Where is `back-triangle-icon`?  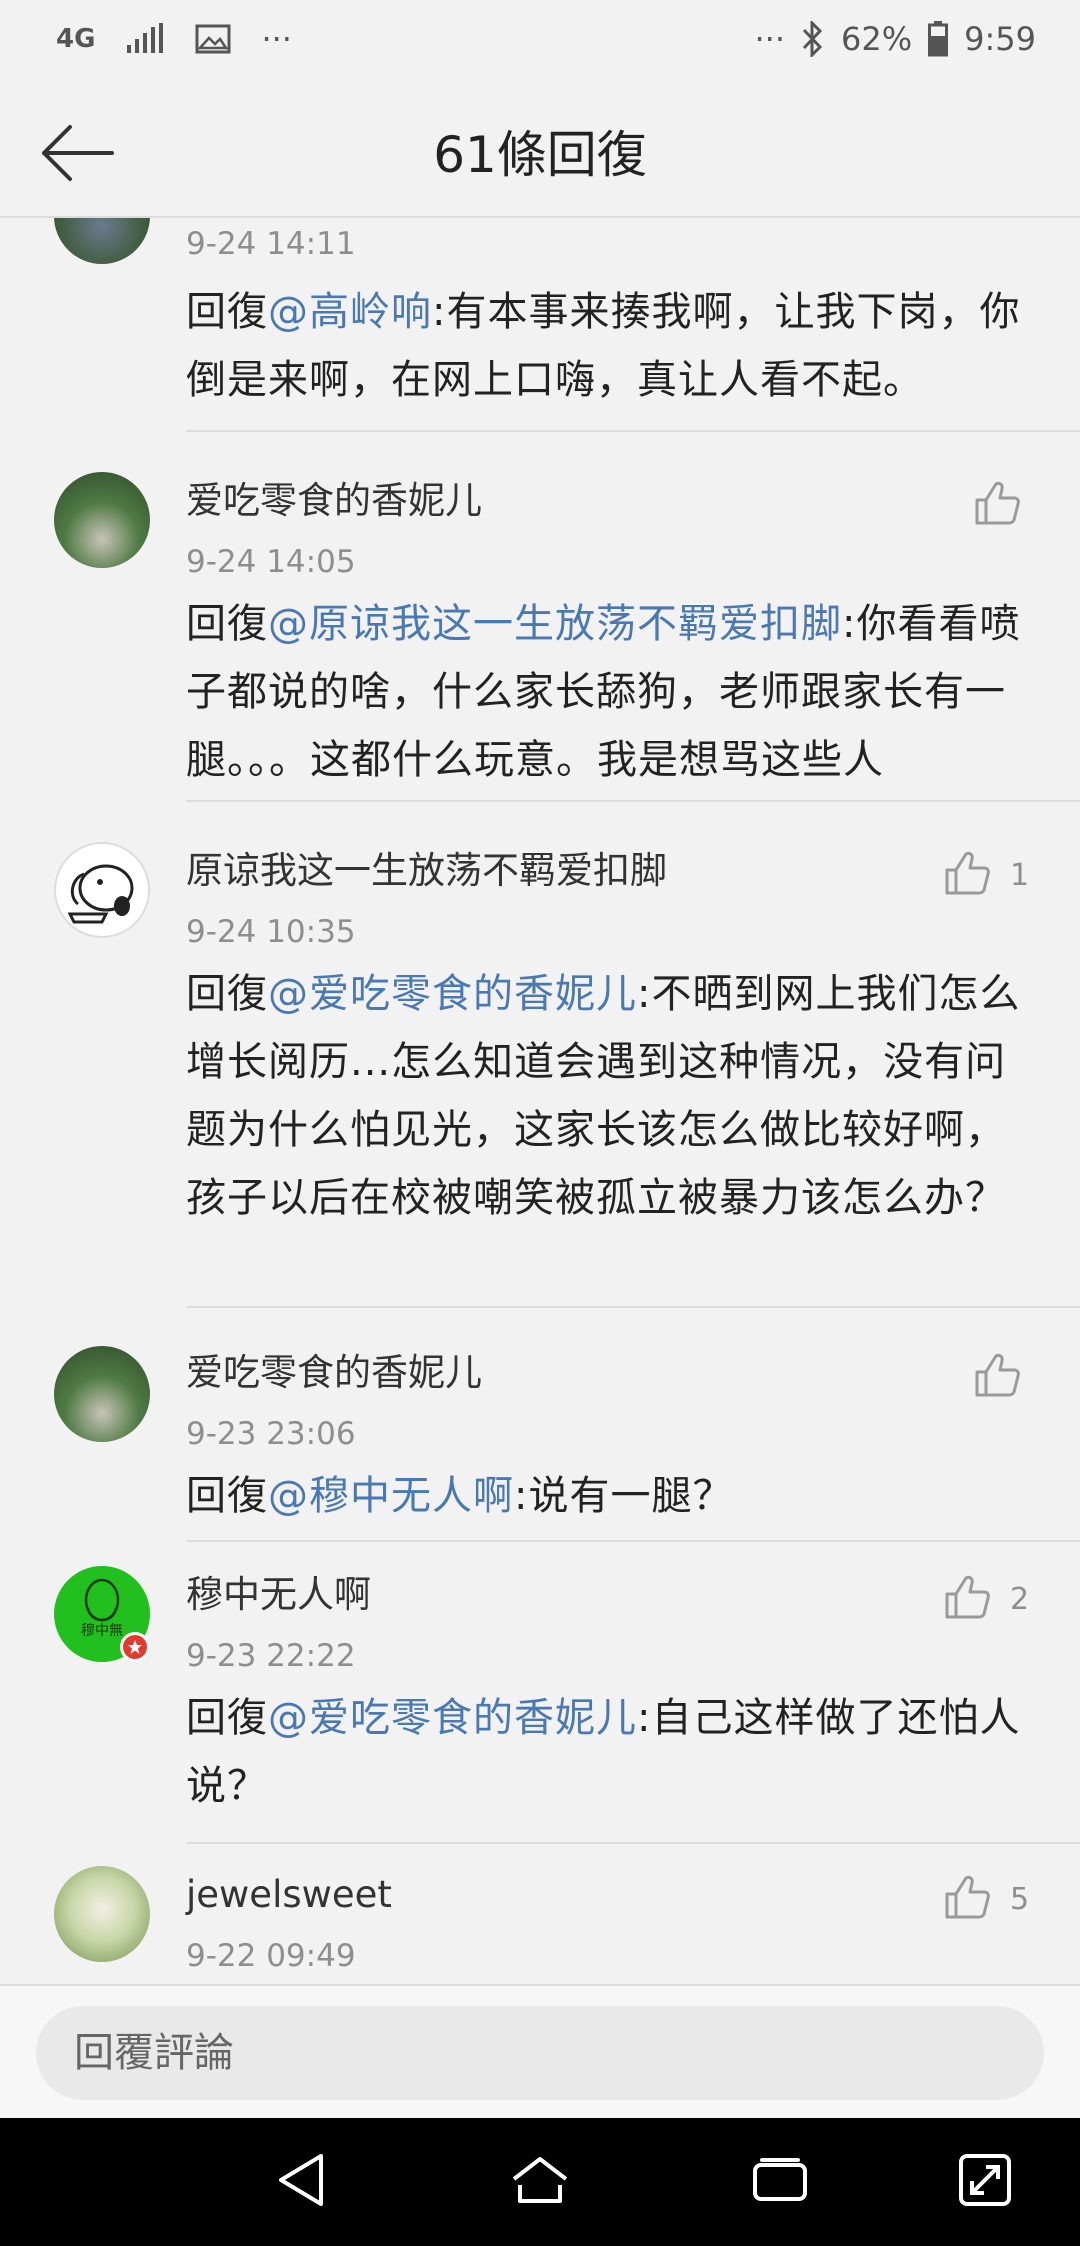 back-triangle-icon is located at coordinates (301, 2182).